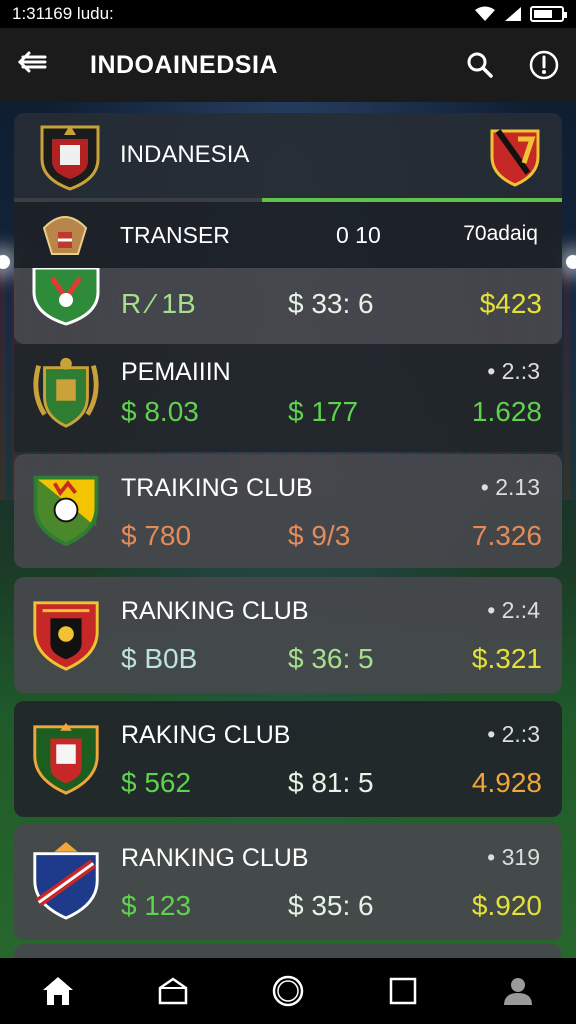 The image size is (576, 1024). What do you see at coordinates (156, 782) in the screenshot?
I see `row-value-1: $ 562` at bounding box center [156, 782].